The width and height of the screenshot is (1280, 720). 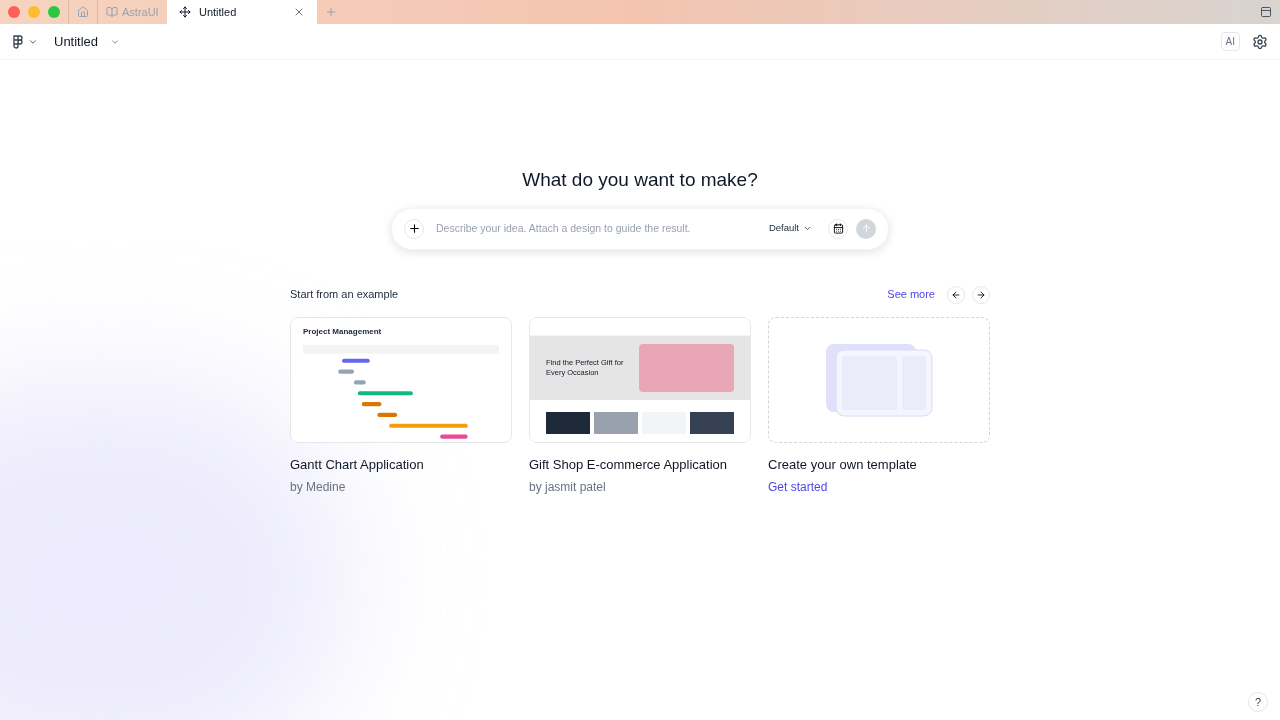 What do you see at coordinates (112, 12) in the screenshot?
I see `book-icon` at bounding box center [112, 12].